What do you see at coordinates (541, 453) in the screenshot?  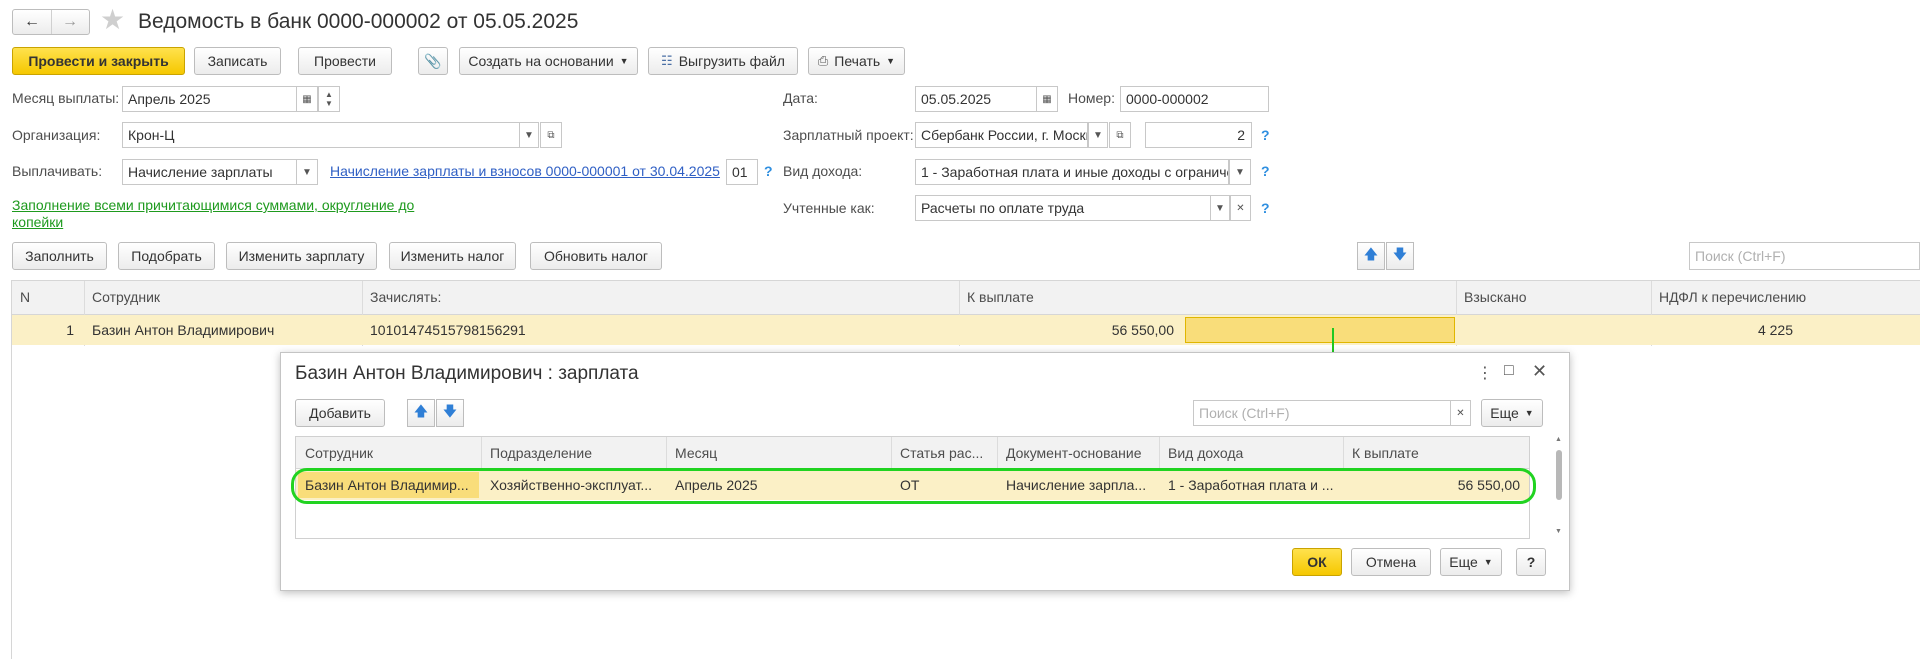 I see `dialog-col-department: Подразделение` at bounding box center [541, 453].